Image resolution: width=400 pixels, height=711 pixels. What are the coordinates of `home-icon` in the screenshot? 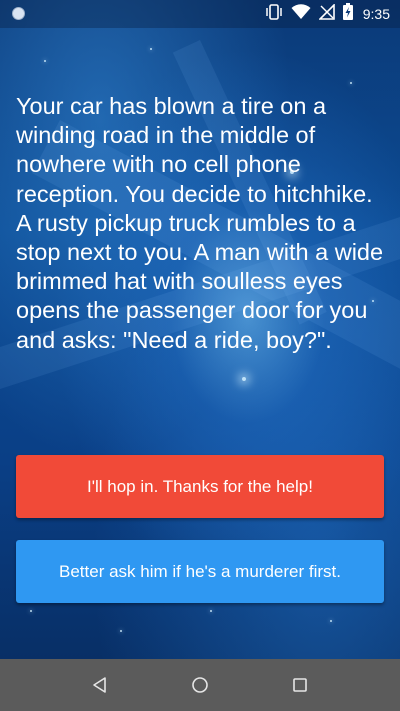 It's located at (200, 685).